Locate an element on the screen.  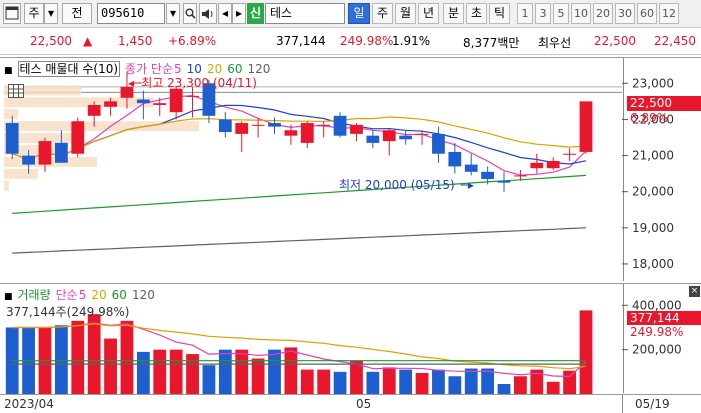
price-axis-label: 19,000 is located at coordinates (653, 228).